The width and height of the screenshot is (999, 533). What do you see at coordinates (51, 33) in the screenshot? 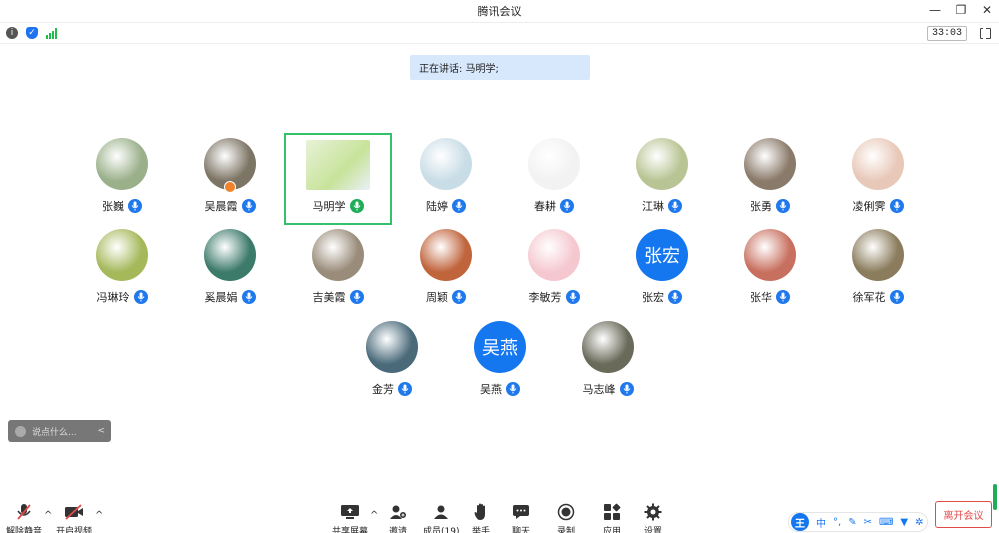
I see `signal-strength-icon` at bounding box center [51, 33].